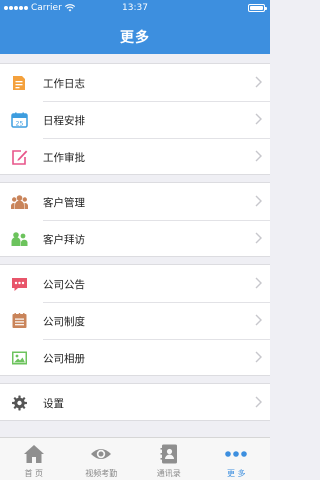  Describe the element at coordinates (64, 285) in the screenshot. I see `menu-item-label: 公司公告` at that location.